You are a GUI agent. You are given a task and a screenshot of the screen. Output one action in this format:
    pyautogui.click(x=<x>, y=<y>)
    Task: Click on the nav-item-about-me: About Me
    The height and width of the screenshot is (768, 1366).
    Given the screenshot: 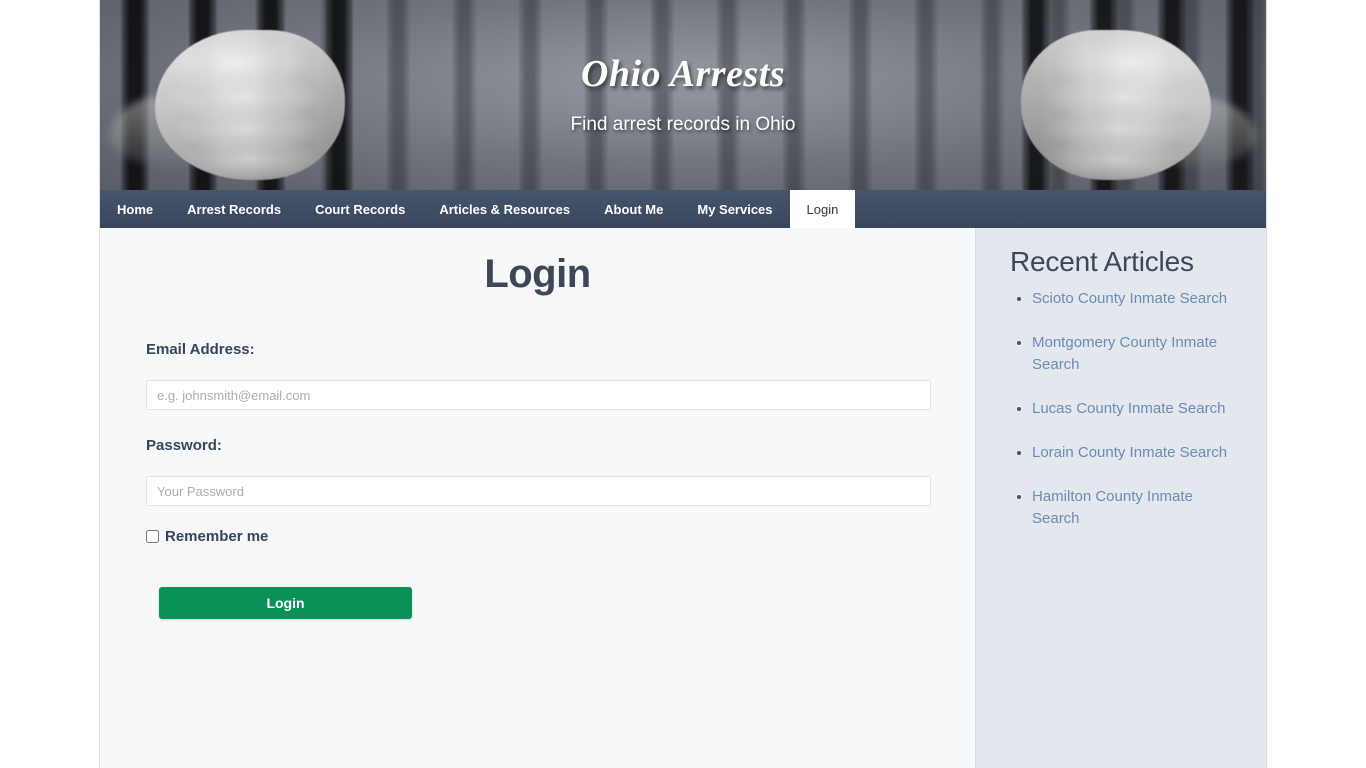 What is the action you would take?
    pyautogui.click(x=633, y=209)
    